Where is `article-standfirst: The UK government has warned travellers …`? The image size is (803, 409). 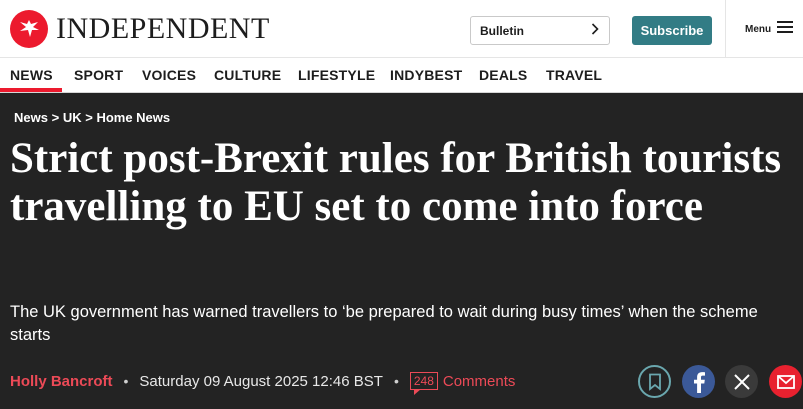
article-standfirst: The UK government has warned travellers … is located at coordinates (384, 323).